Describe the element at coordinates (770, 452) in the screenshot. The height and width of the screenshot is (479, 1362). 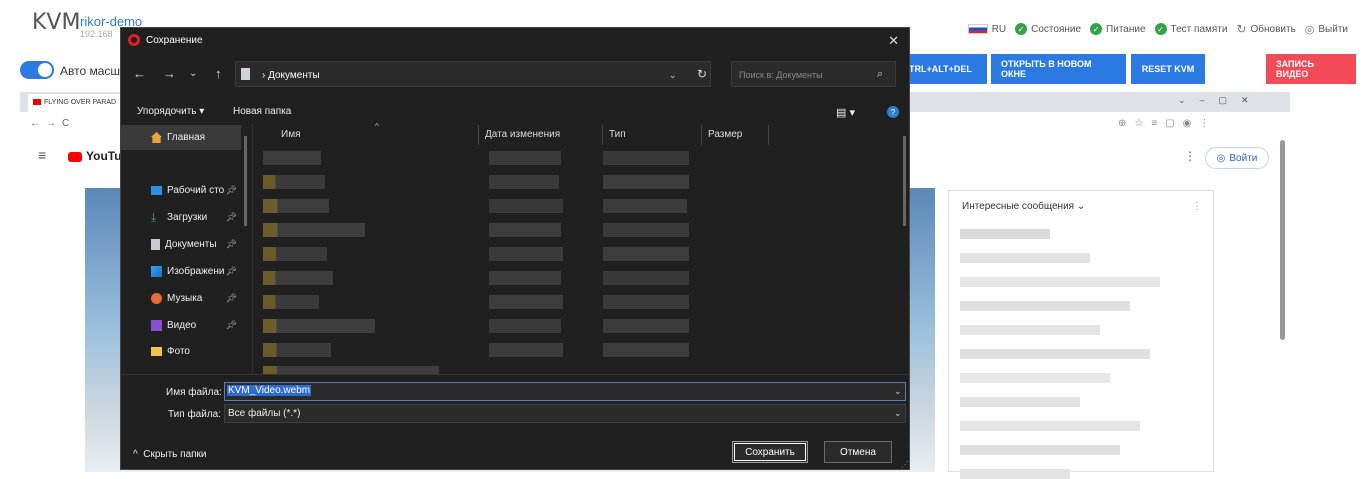
I see `save-button: Сохранить` at that location.